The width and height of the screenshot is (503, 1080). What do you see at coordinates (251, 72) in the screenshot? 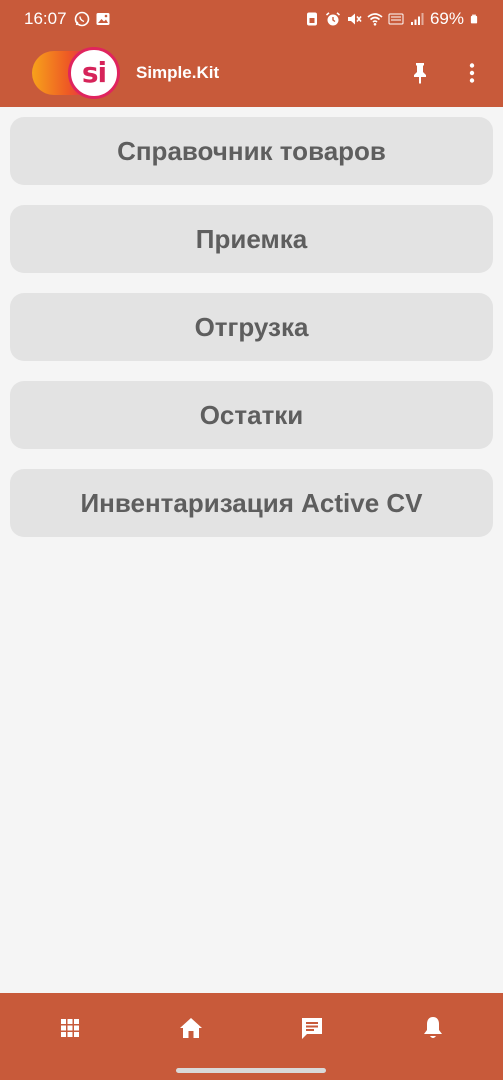
I see `app-bar: si Simple.Kit` at bounding box center [251, 72].